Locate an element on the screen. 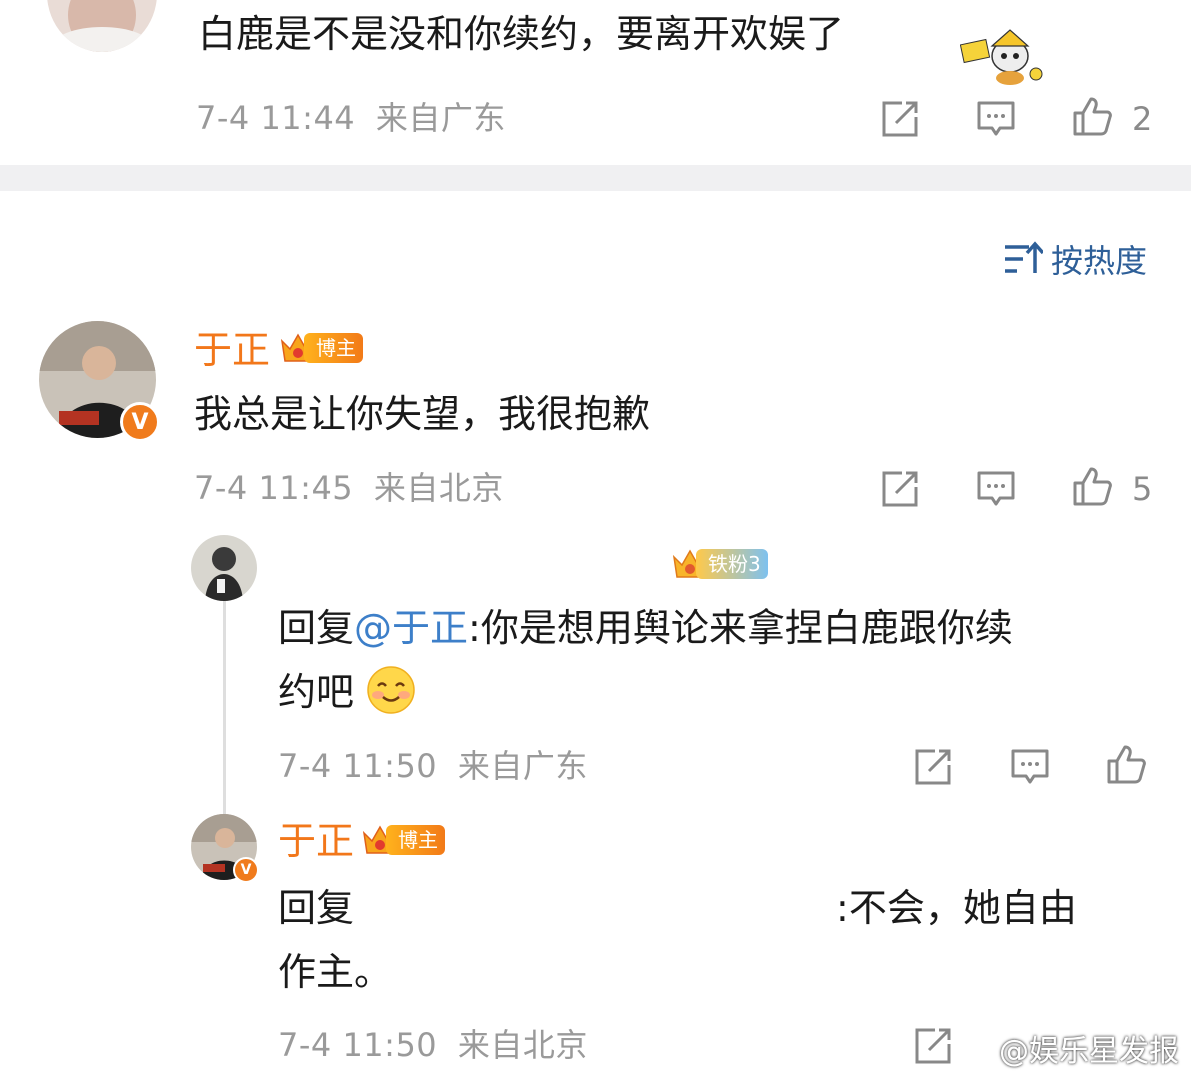  weibo-logo-icon is located at coordinates (972, 1049).